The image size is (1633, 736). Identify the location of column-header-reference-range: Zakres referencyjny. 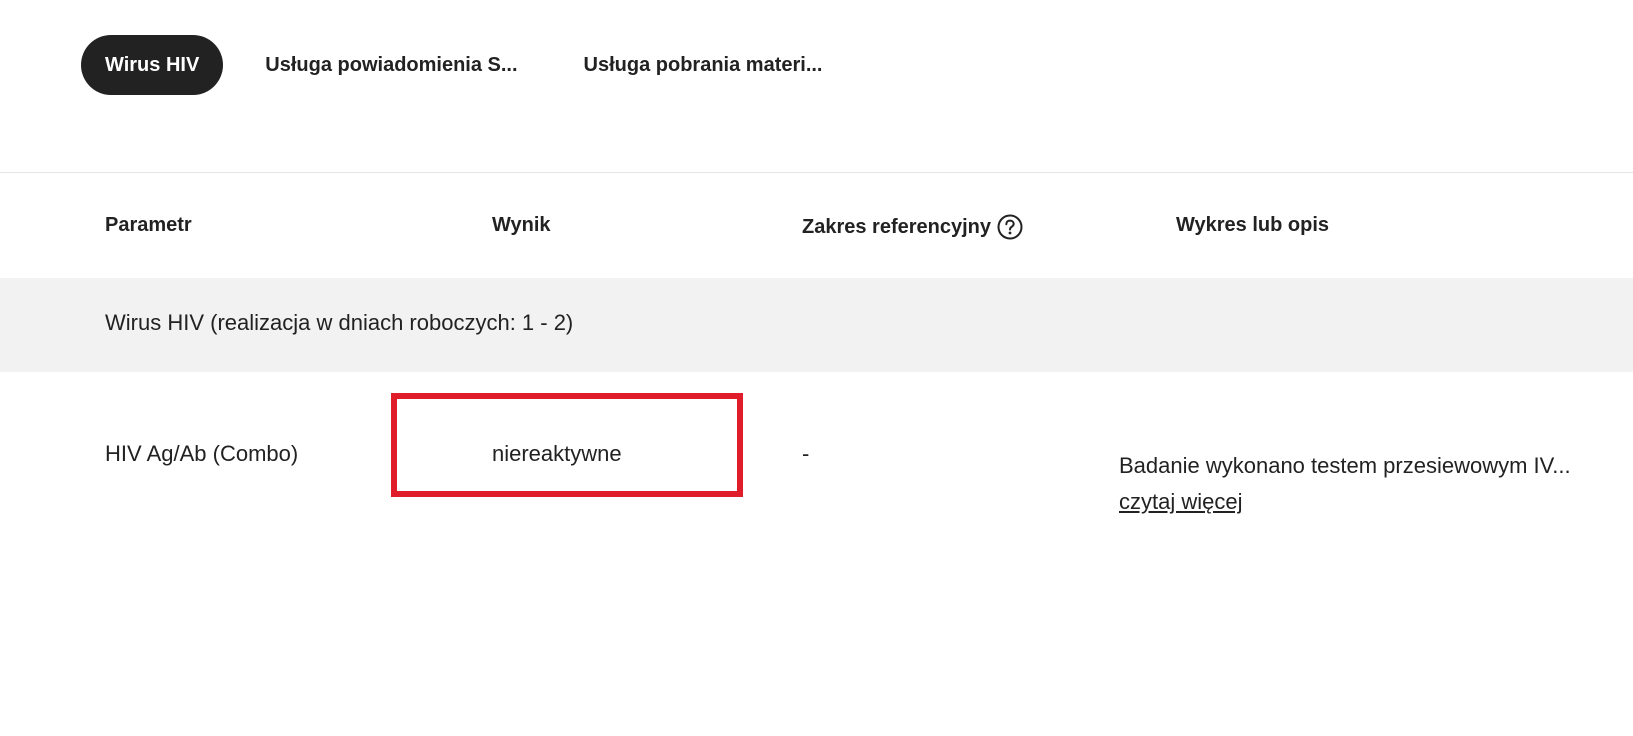
(912, 227).